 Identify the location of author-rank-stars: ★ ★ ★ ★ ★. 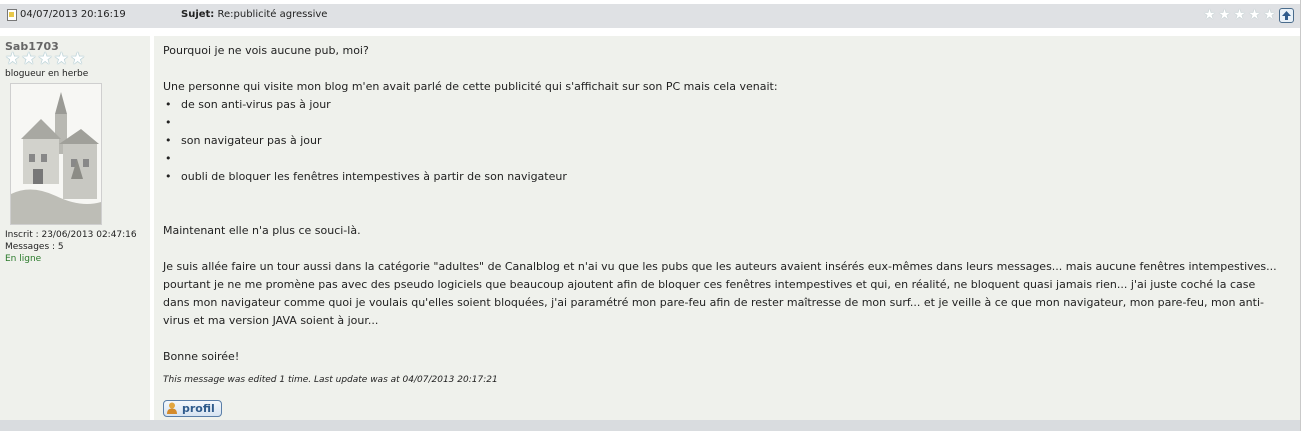
(45, 59).